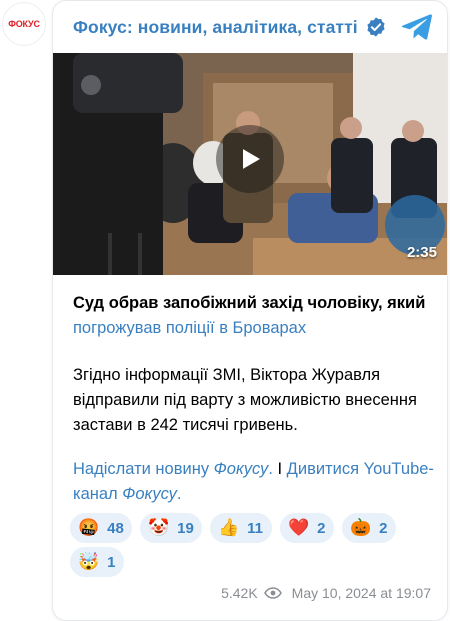 This screenshot has height=621, width=450. Describe the element at coordinates (255, 528) in the screenshot. I see `reaction-count: 11` at that location.